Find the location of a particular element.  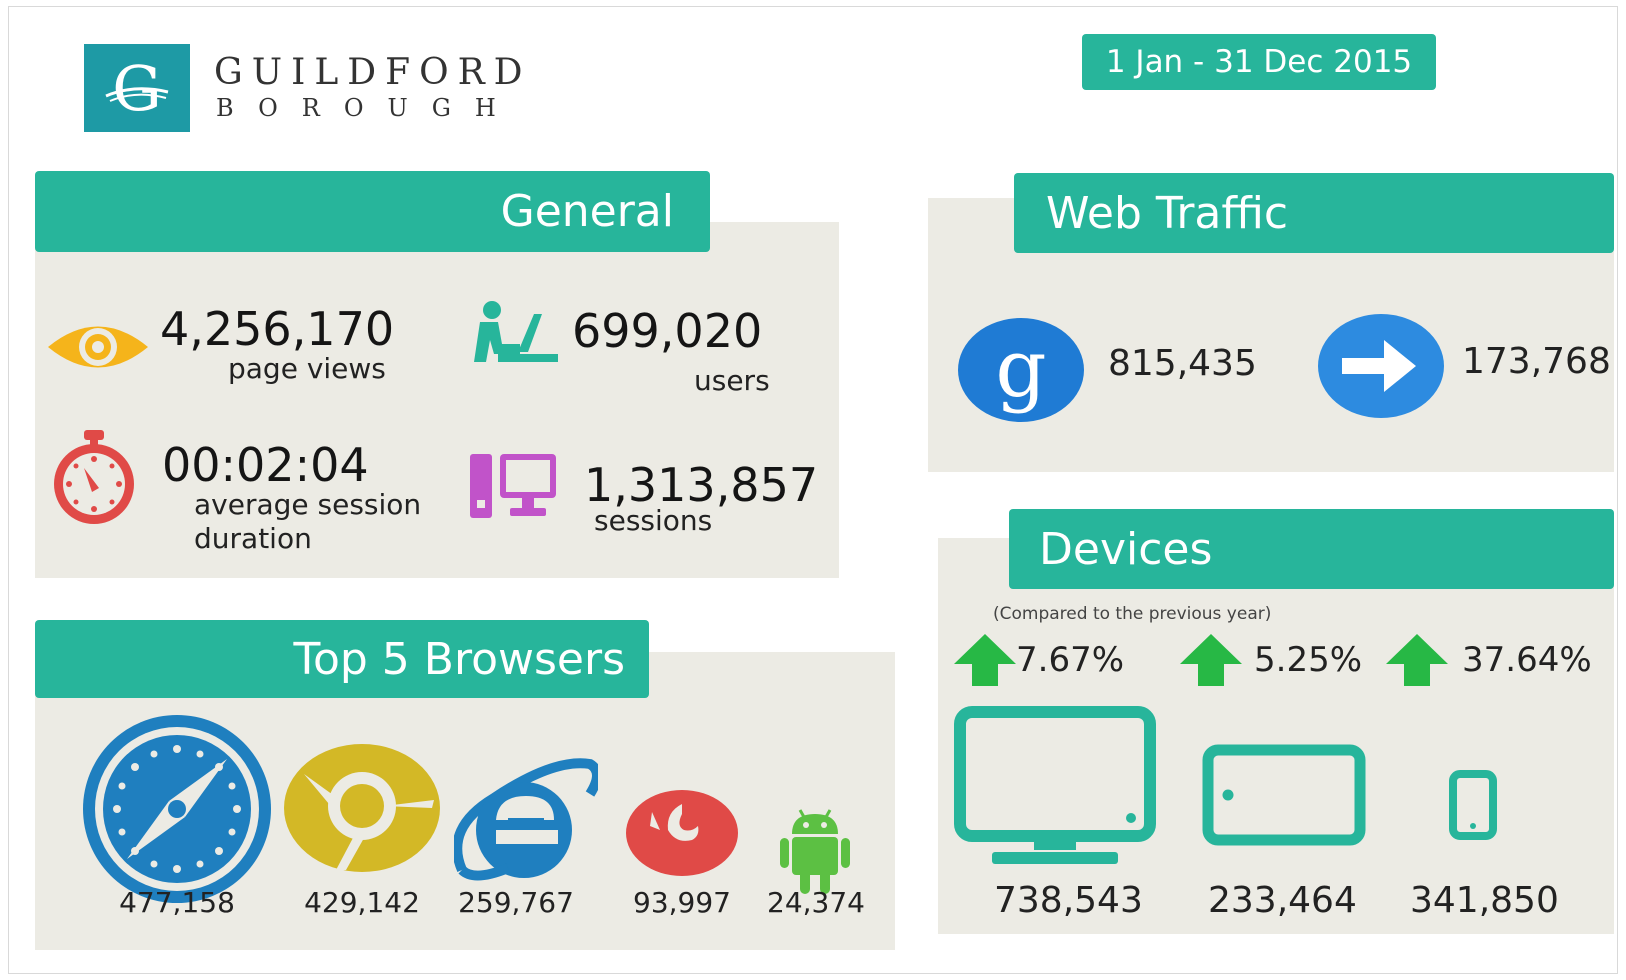

brand-subtitle: BOROUGH is located at coordinates (368, 108).